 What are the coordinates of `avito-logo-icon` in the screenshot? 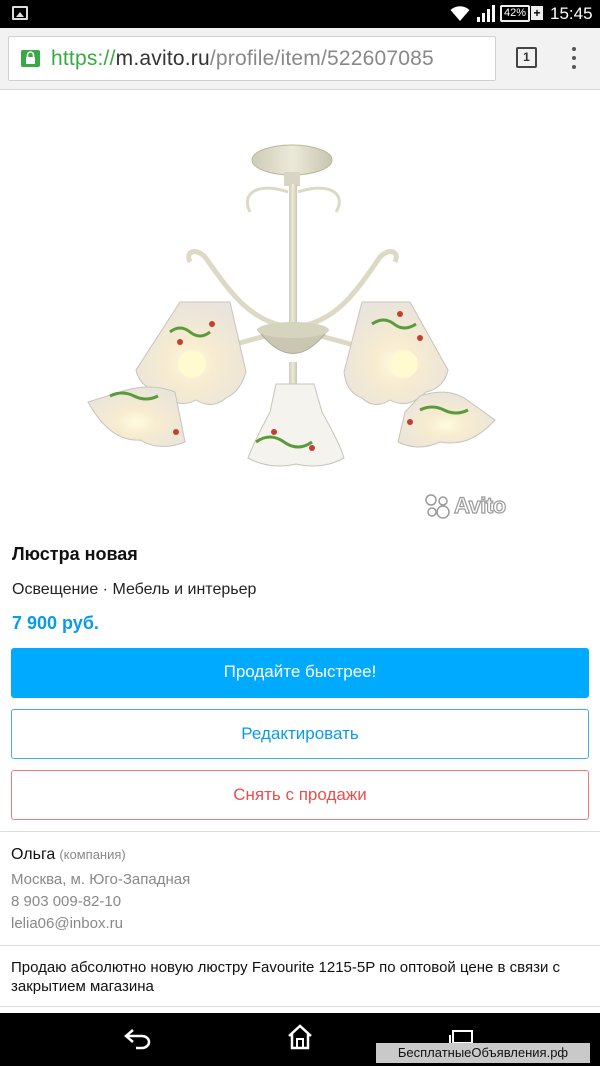 It's located at (437, 506).